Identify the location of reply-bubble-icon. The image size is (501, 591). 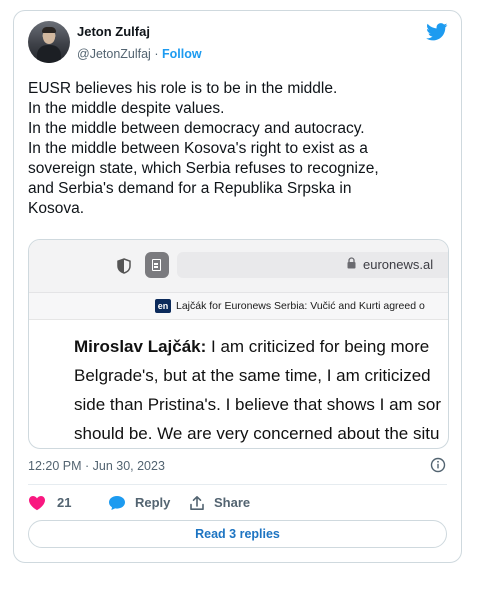
(117, 503).